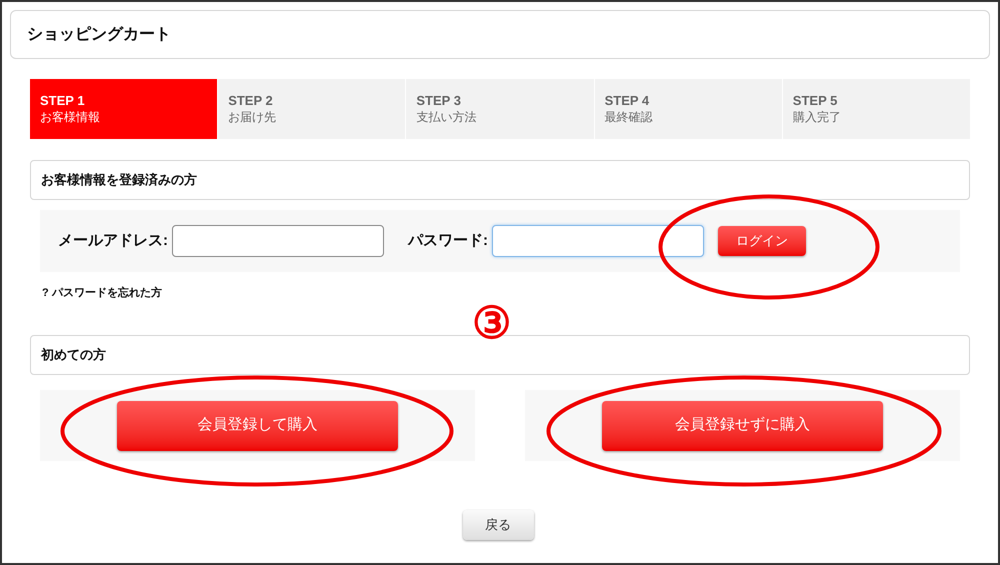  What do you see at coordinates (627, 101) in the screenshot?
I see `step-number: STEP 4` at bounding box center [627, 101].